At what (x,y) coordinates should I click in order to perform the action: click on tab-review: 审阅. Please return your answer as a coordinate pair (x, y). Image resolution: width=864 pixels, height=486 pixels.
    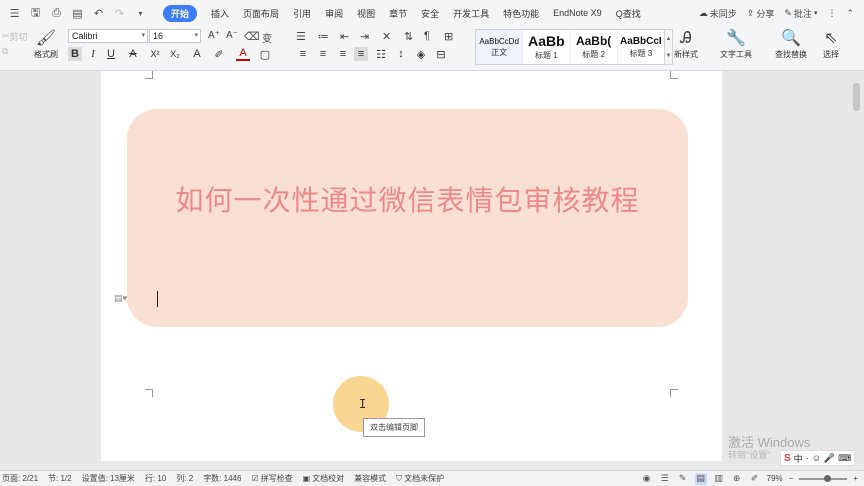
    Looking at the image, I should click on (334, 13).